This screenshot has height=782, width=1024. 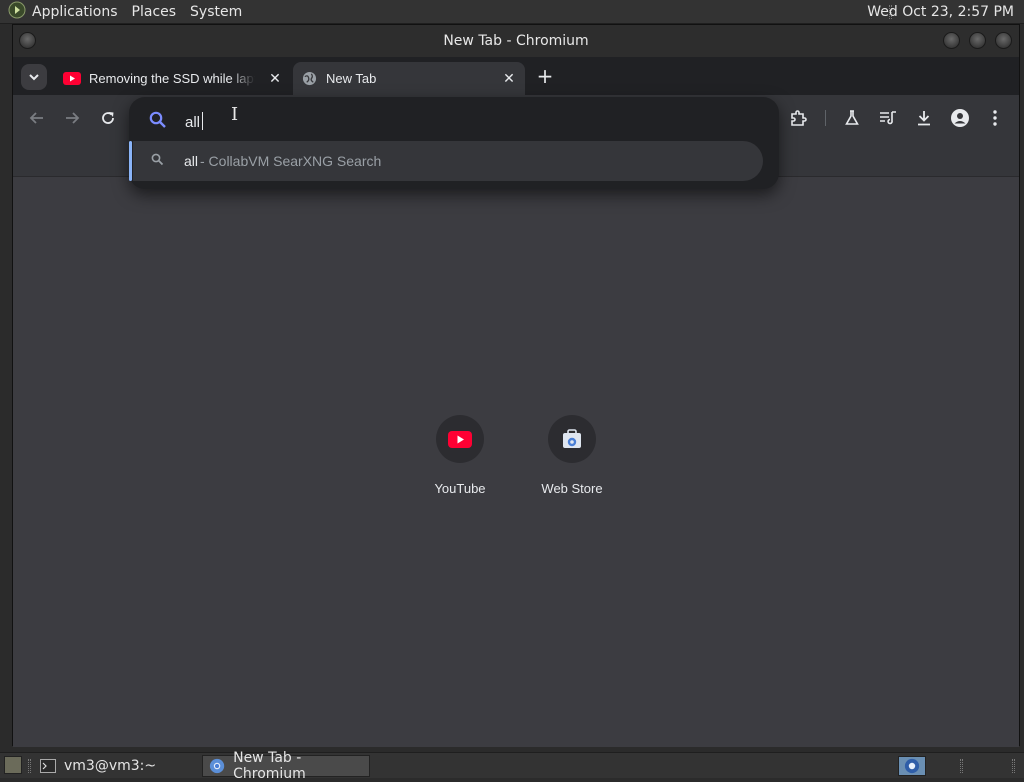 I want to click on web-store-icon, so click(x=572, y=438).